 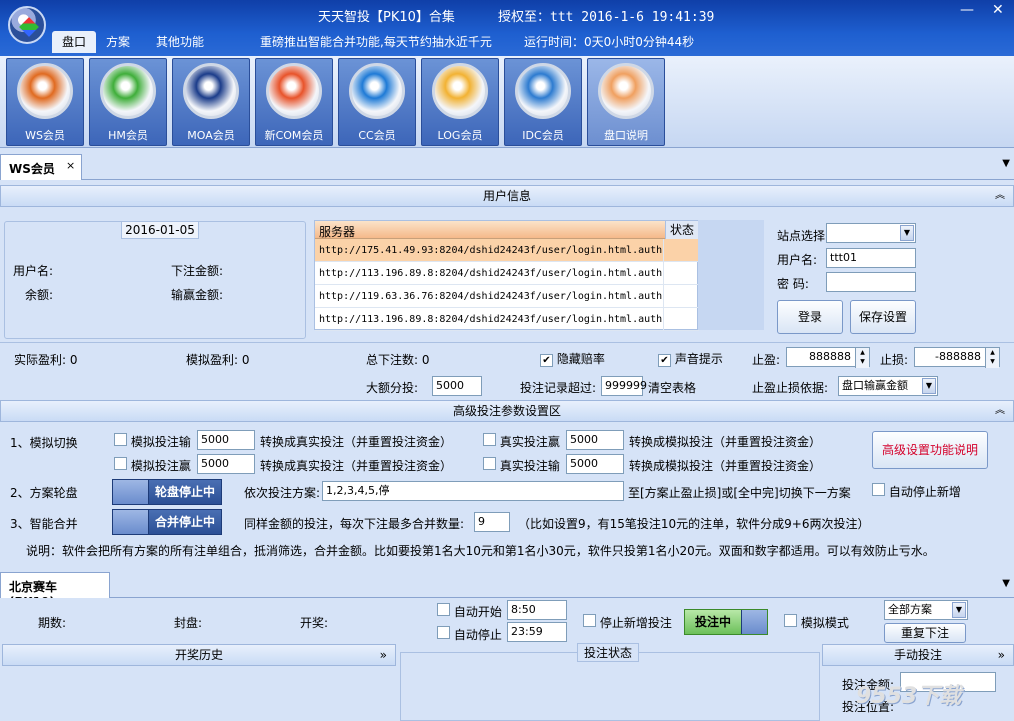 I want to click on real-loss-checkbox: 真实投注输, so click(x=521, y=465).